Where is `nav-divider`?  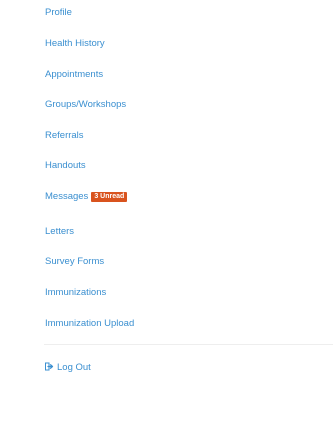
nav-divider is located at coordinates (188, 344).